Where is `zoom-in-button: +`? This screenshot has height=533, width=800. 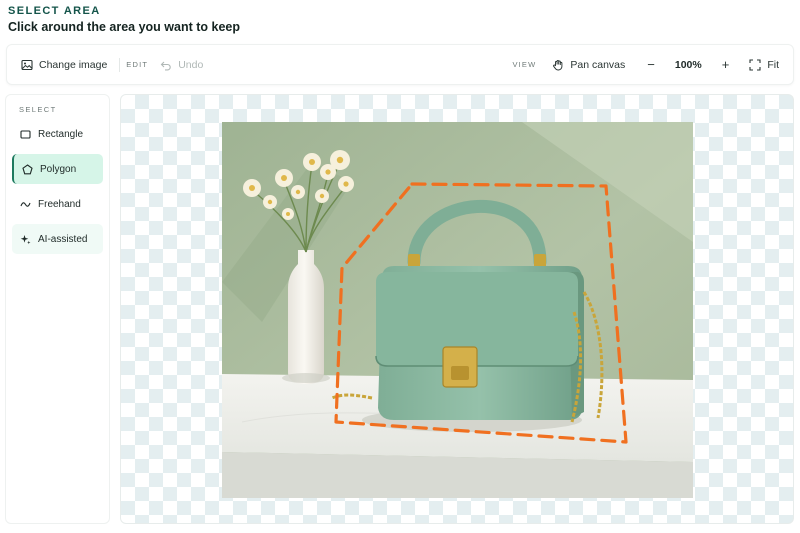 zoom-in-button: + is located at coordinates (726, 64).